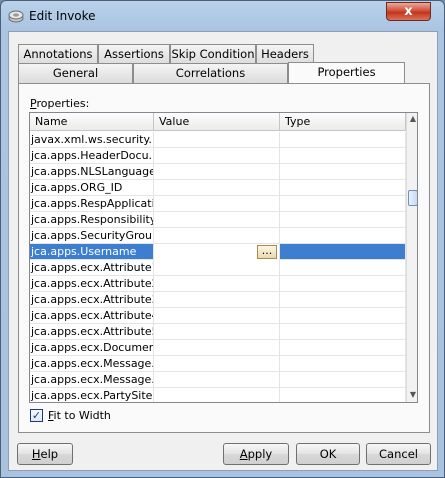 This screenshot has height=478, width=445. Describe the element at coordinates (412, 395) in the screenshot. I see `scroll-down-icon: ▼` at that location.